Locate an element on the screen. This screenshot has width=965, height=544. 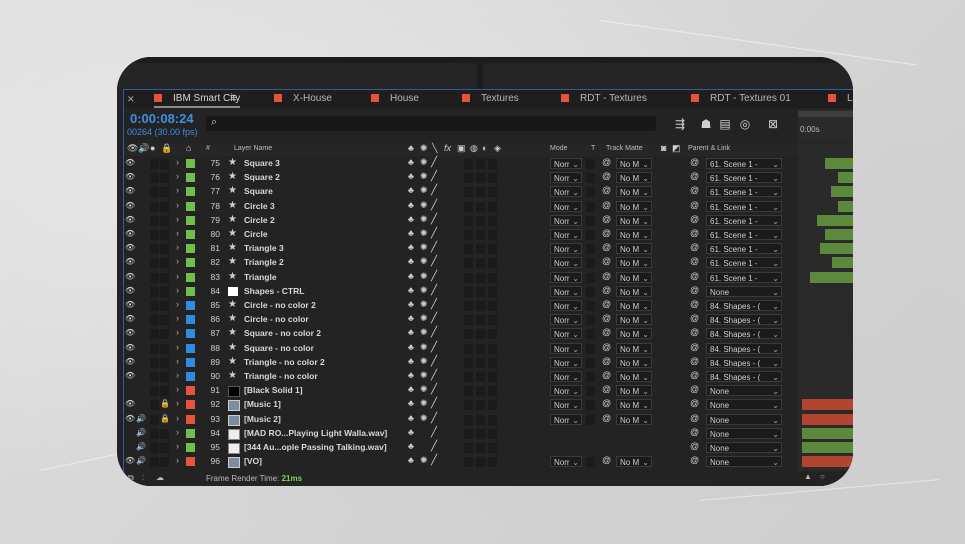
layer-name: Triangle is located at coordinates (260, 277).